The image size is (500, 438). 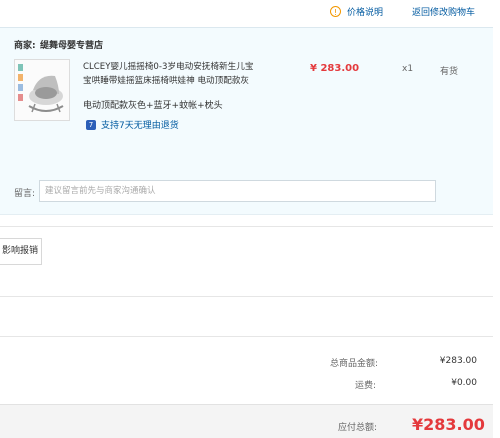 What do you see at coordinates (250, 13) in the screenshot?
I see `order-header-bar: ! 价格说明 返回修改购物车` at bounding box center [250, 13].